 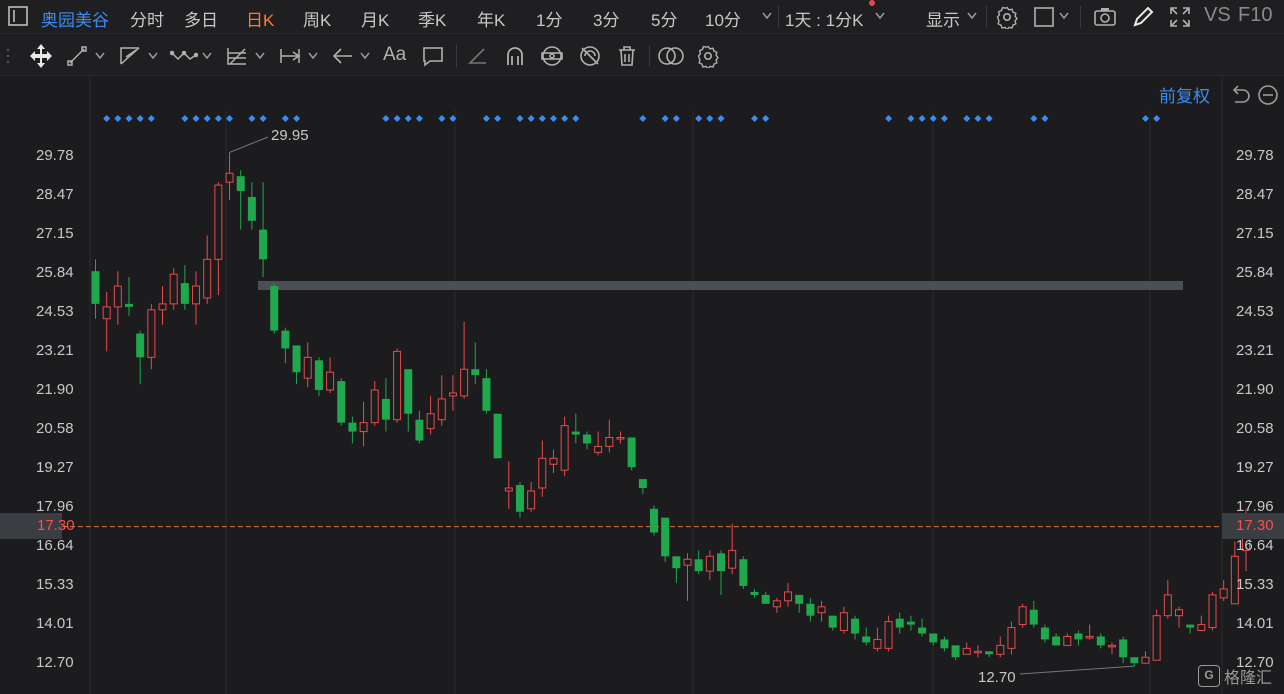 What do you see at coordinates (671, 56) in the screenshot?
I see `overlay-toggle-icon` at bounding box center [671, 56].